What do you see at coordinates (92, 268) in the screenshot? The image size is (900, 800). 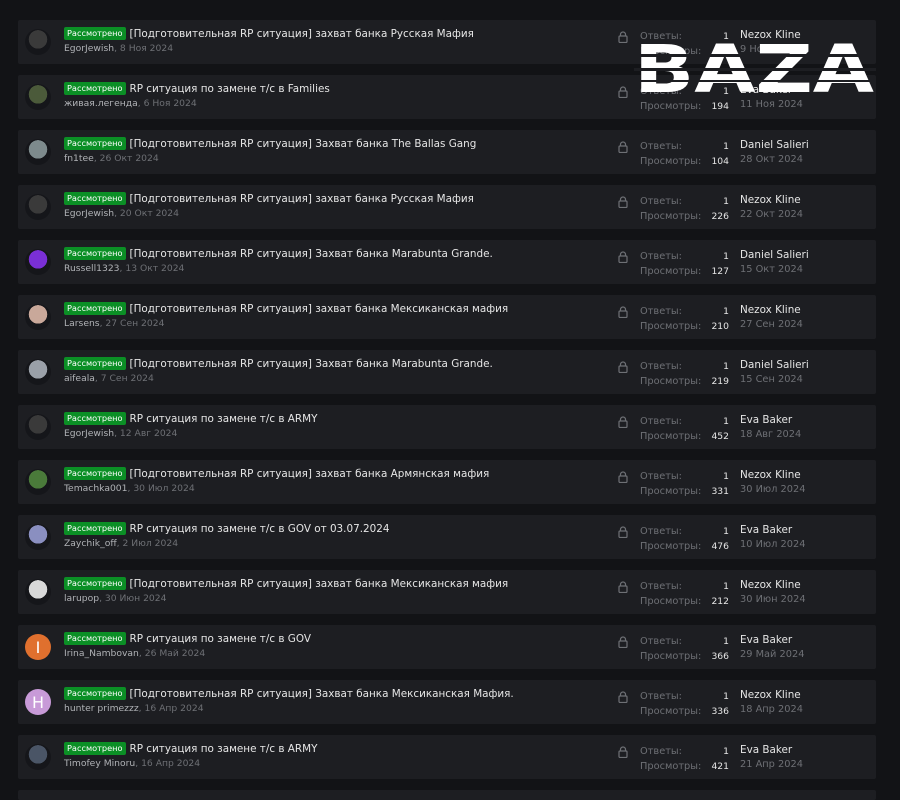 I see `thread-author-link: Russell1323` at bounding box center [92, 268].